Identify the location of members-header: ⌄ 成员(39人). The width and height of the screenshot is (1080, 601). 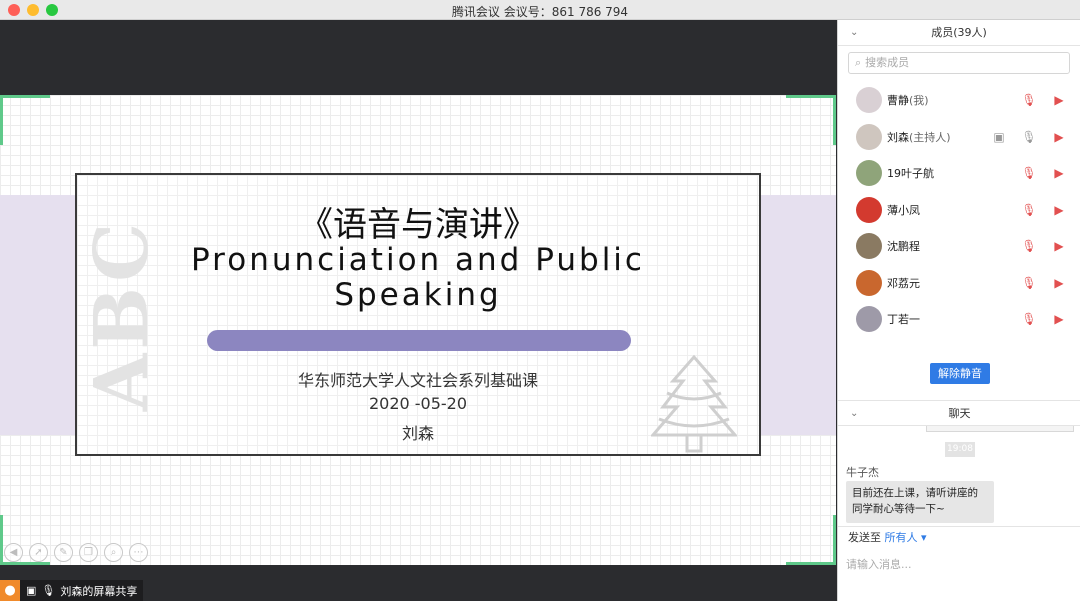
(959, 33).